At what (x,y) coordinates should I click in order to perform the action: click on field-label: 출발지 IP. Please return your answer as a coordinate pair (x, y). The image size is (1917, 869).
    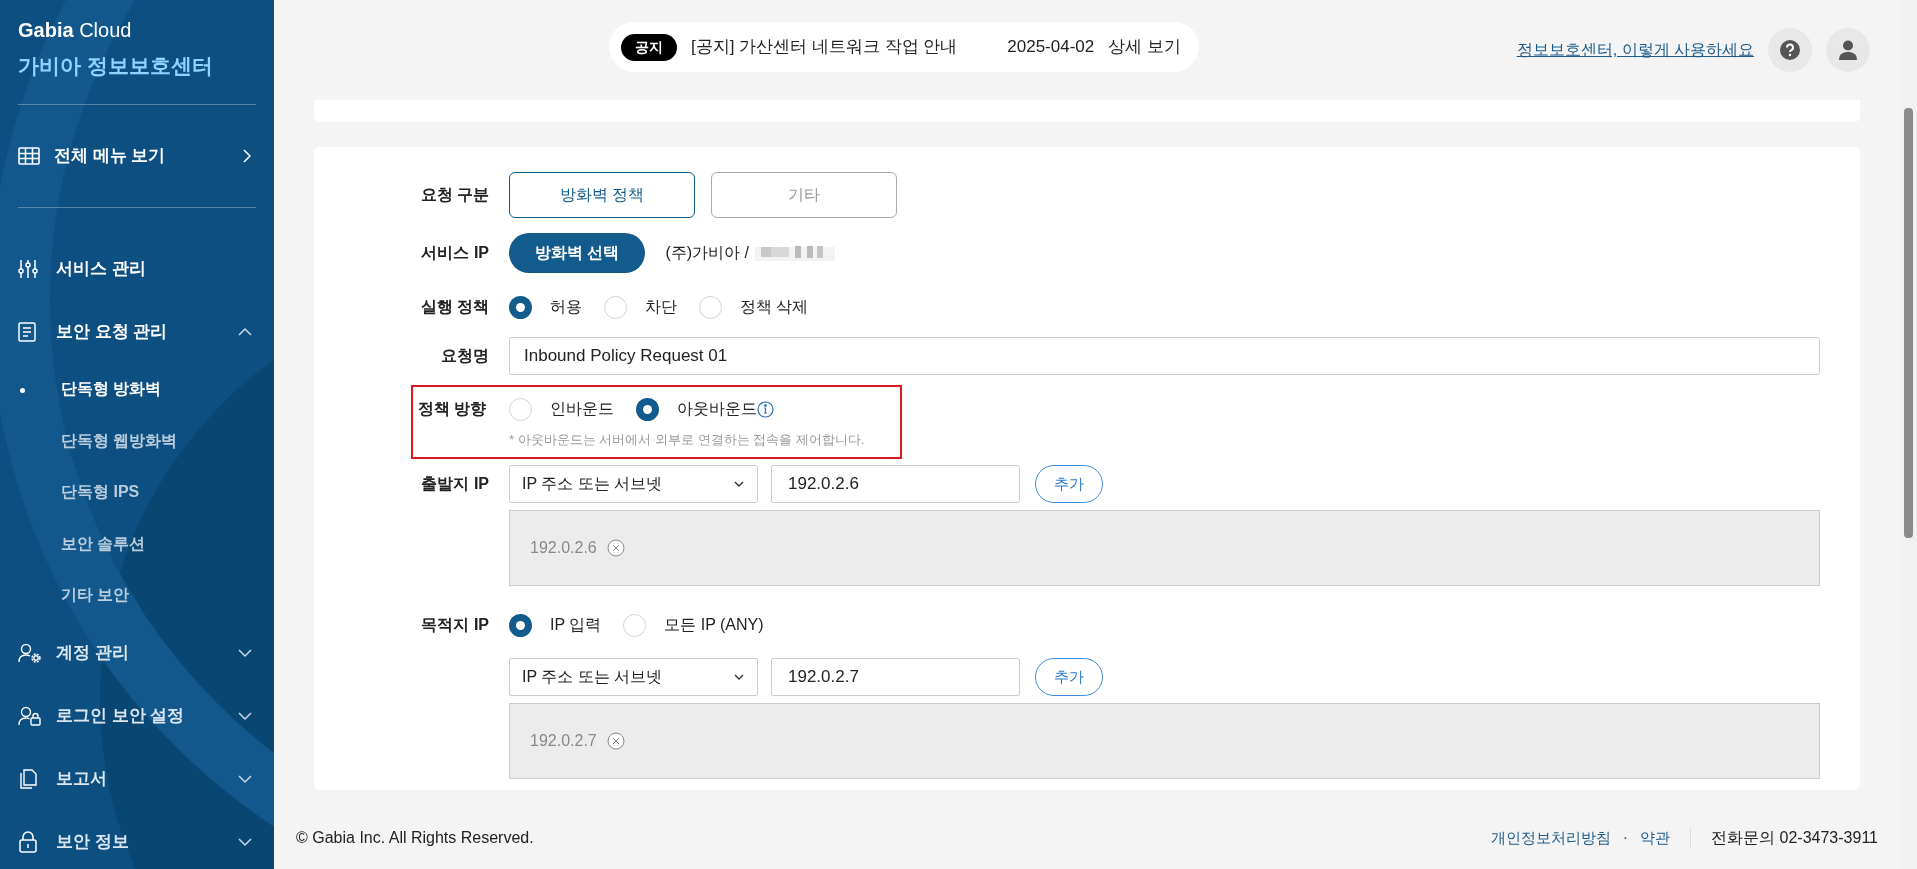
    Looking at the image, I should click on (455, 484).